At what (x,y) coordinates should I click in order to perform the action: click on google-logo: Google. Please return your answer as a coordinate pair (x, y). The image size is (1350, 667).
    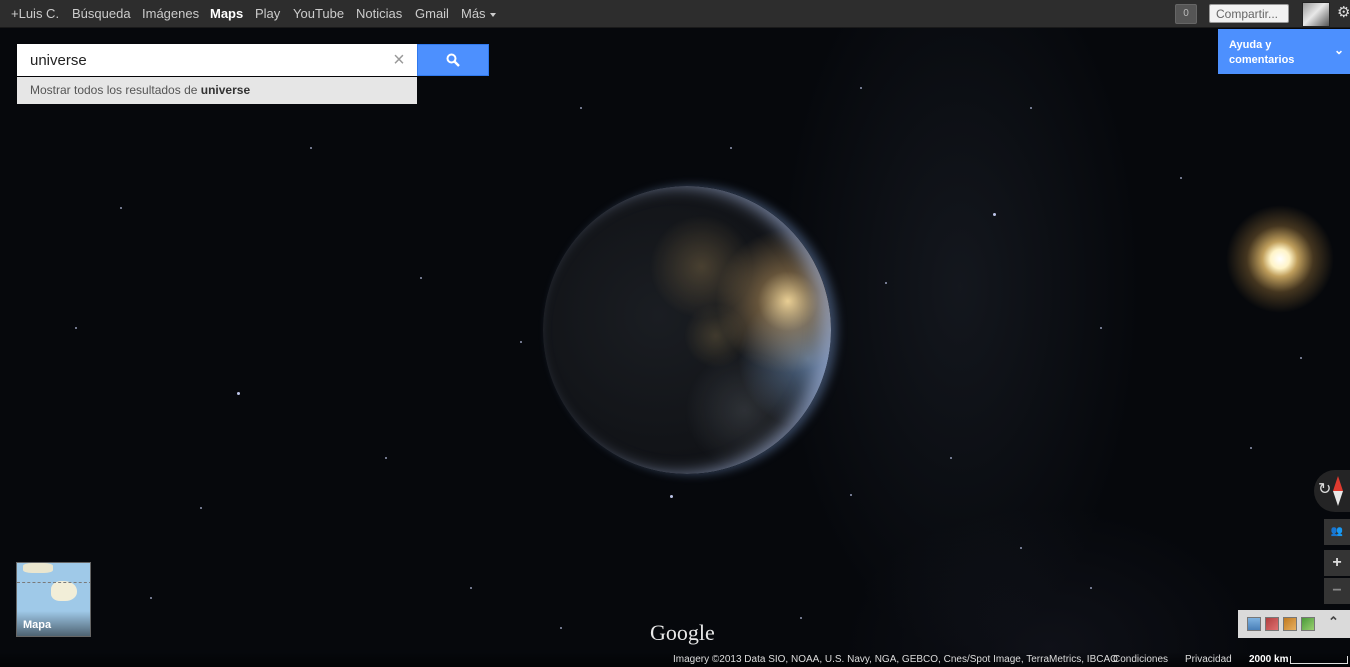
    Looking at the image, I should click on (682, 632).